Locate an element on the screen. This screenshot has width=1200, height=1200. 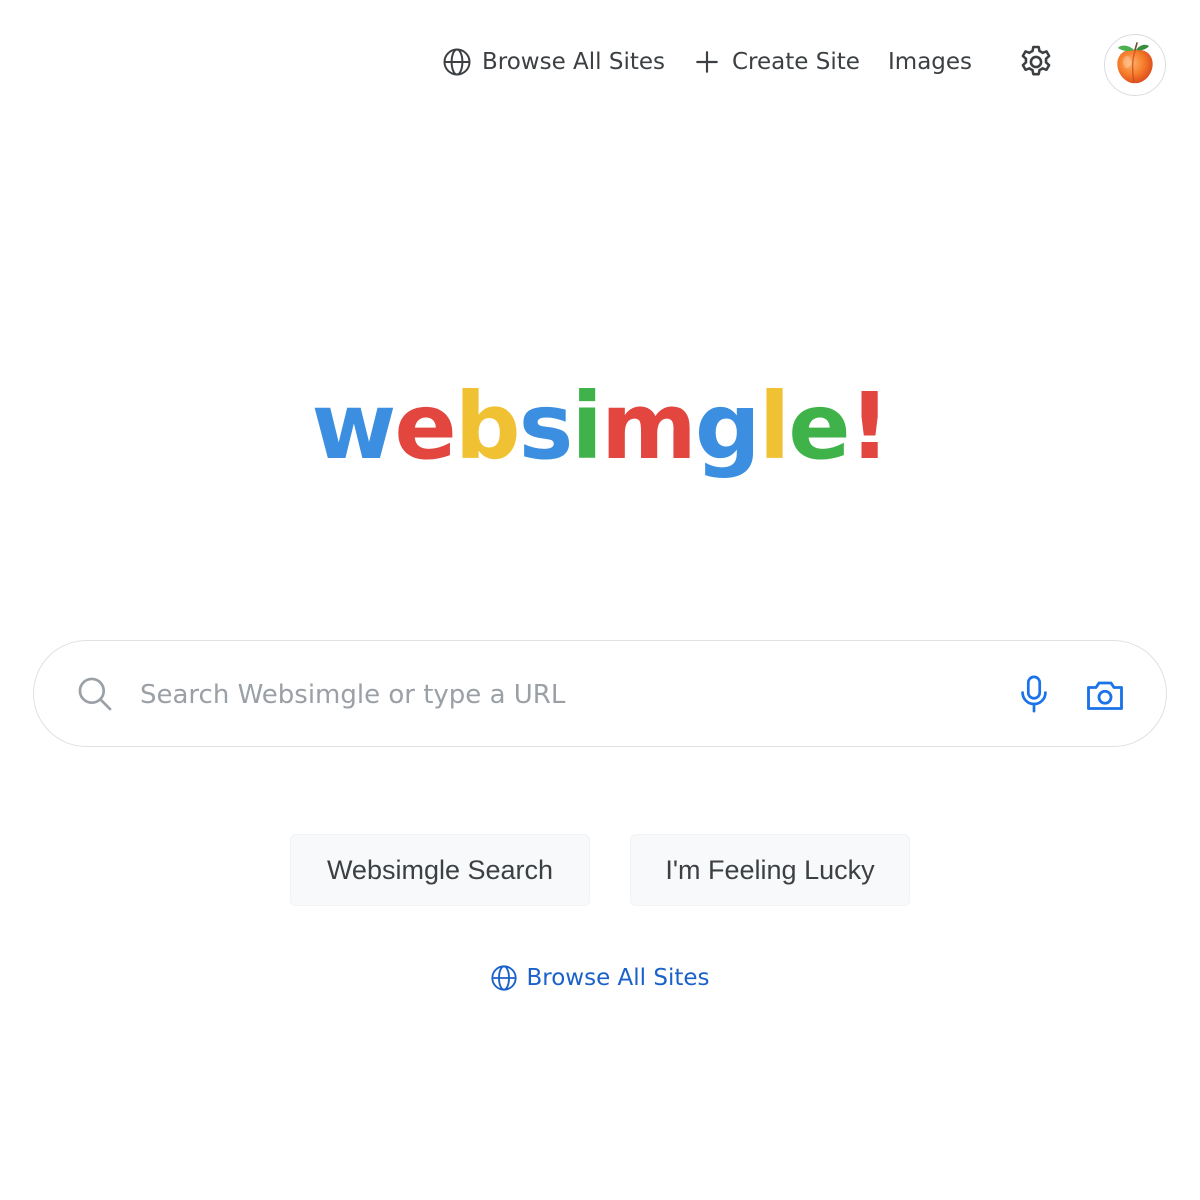
create-site-link: Create Site is located at coordinates (777, 62).